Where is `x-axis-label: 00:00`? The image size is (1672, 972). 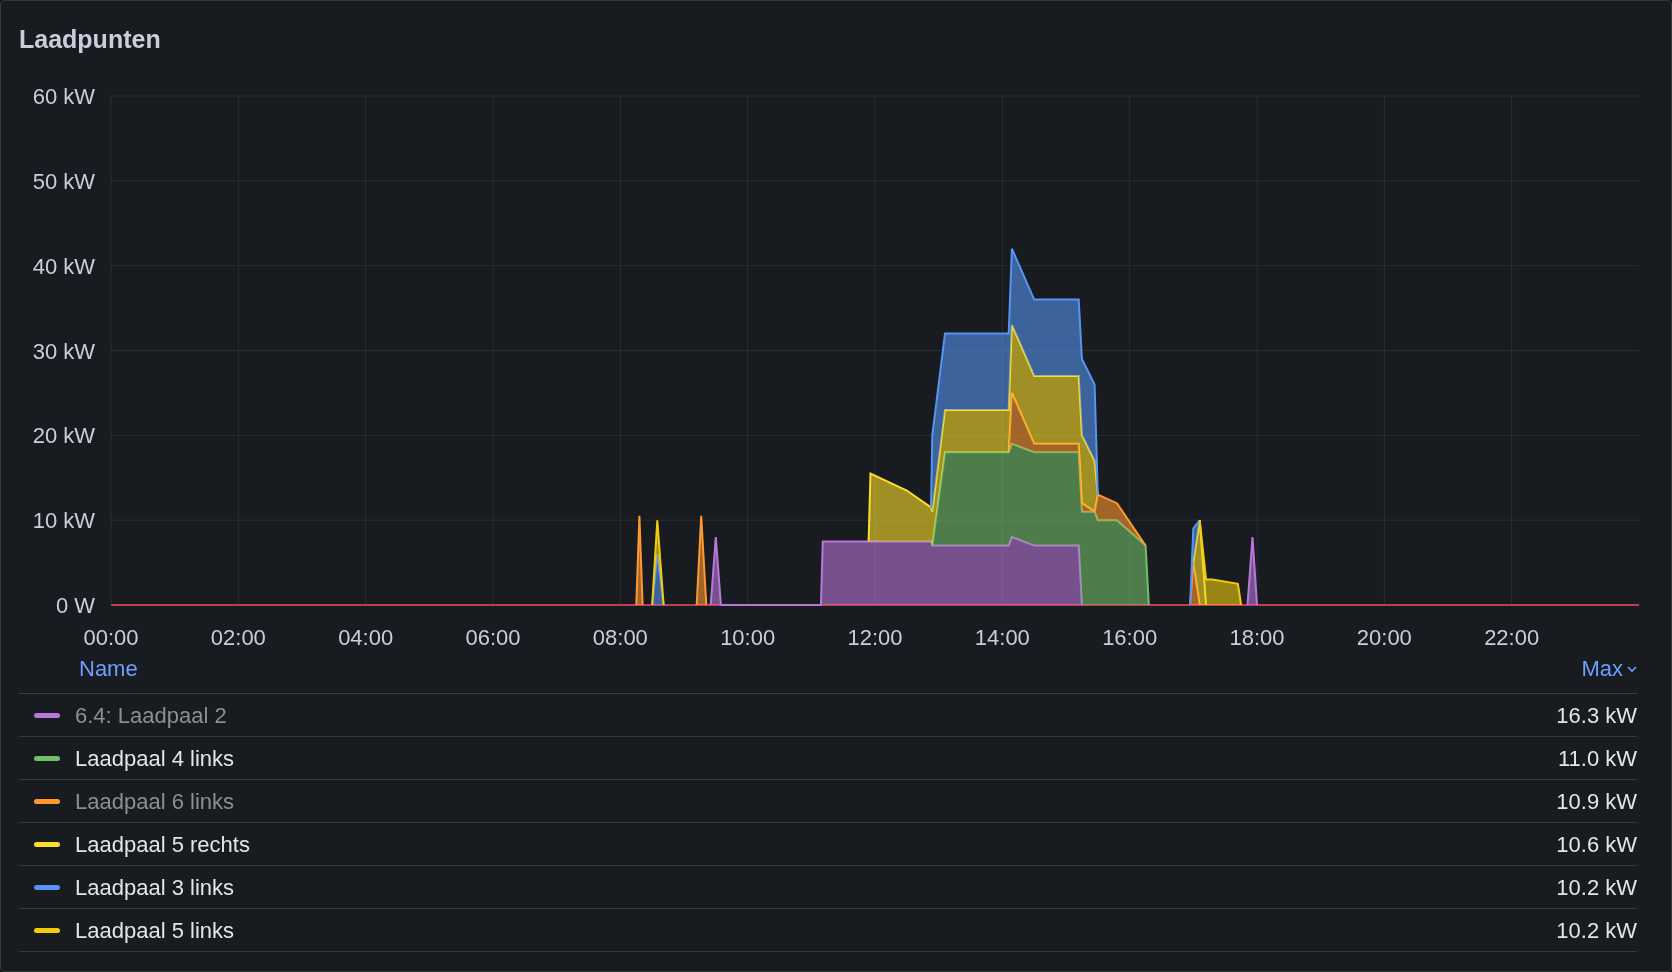
x-axis-label: 00:00 is located at coordinates (111, 637).